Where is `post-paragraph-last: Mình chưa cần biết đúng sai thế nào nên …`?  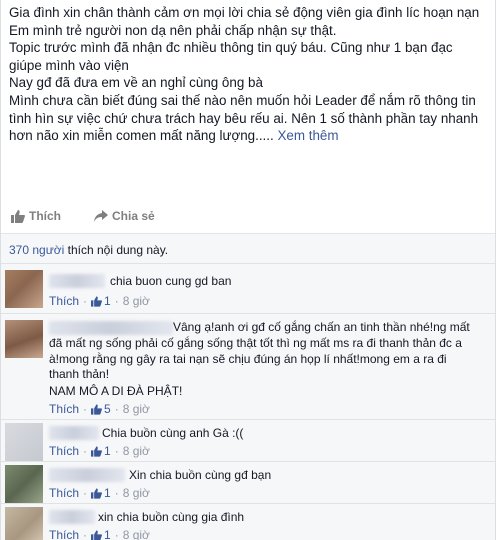
post-paragraph-last: Mình chưa cần biết đúng sai thế nào nên … is located at coordinates (249, 118).